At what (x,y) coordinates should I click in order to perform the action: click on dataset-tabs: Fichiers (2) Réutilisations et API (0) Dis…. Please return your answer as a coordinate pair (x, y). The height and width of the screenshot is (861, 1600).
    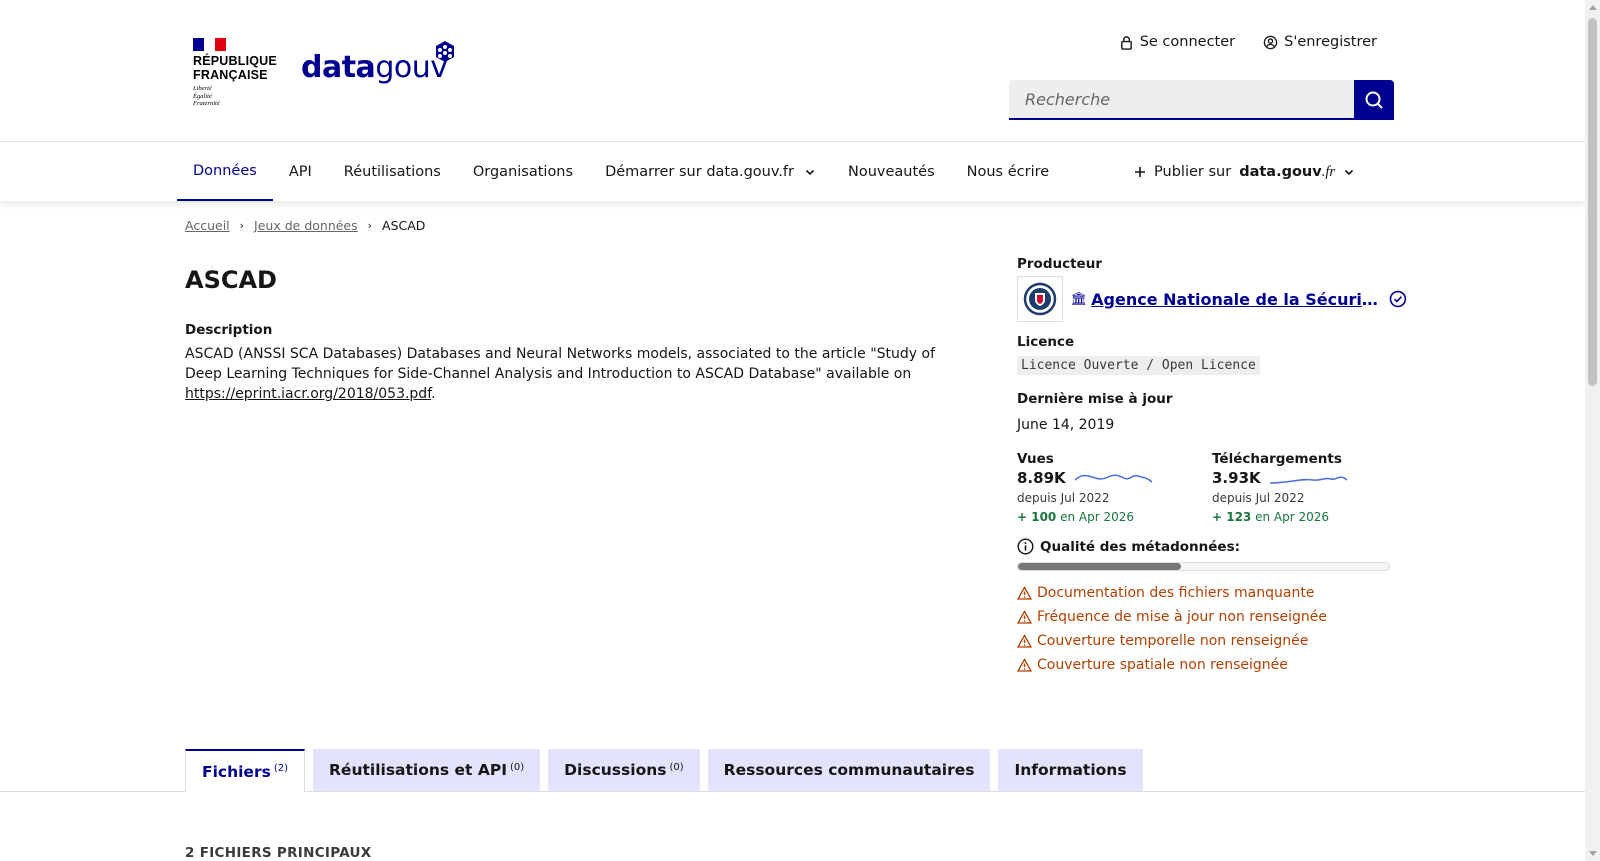
    Looking at the image, I should click on (664, 770).